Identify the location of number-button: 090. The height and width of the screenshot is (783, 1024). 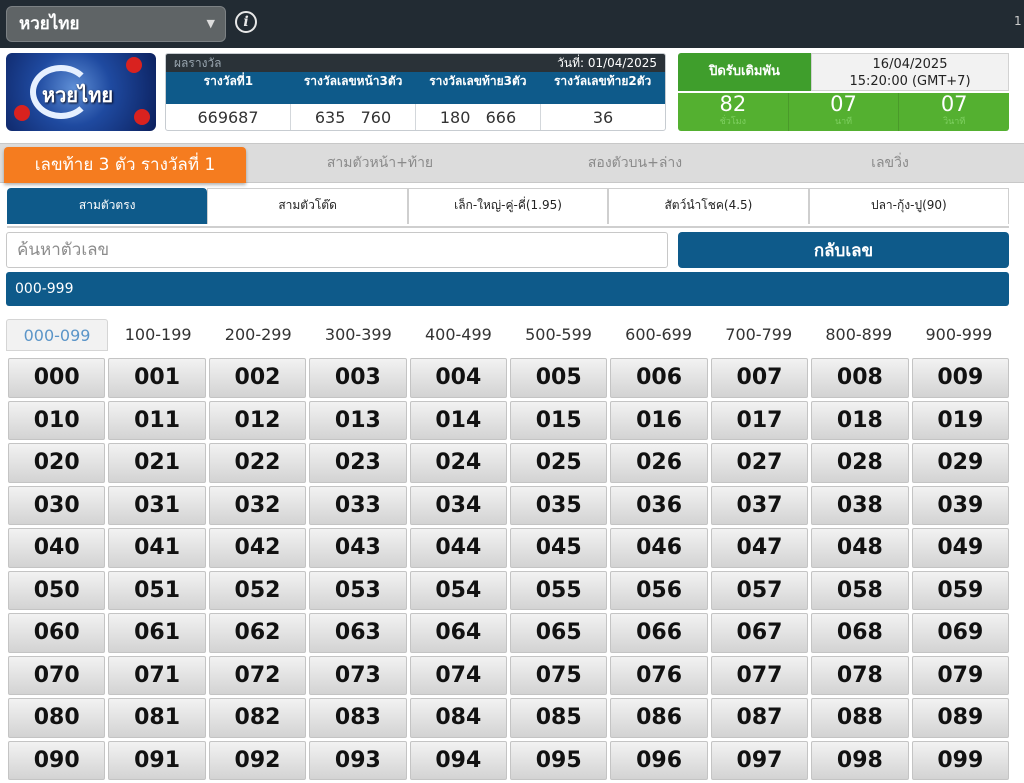
(57, 760).